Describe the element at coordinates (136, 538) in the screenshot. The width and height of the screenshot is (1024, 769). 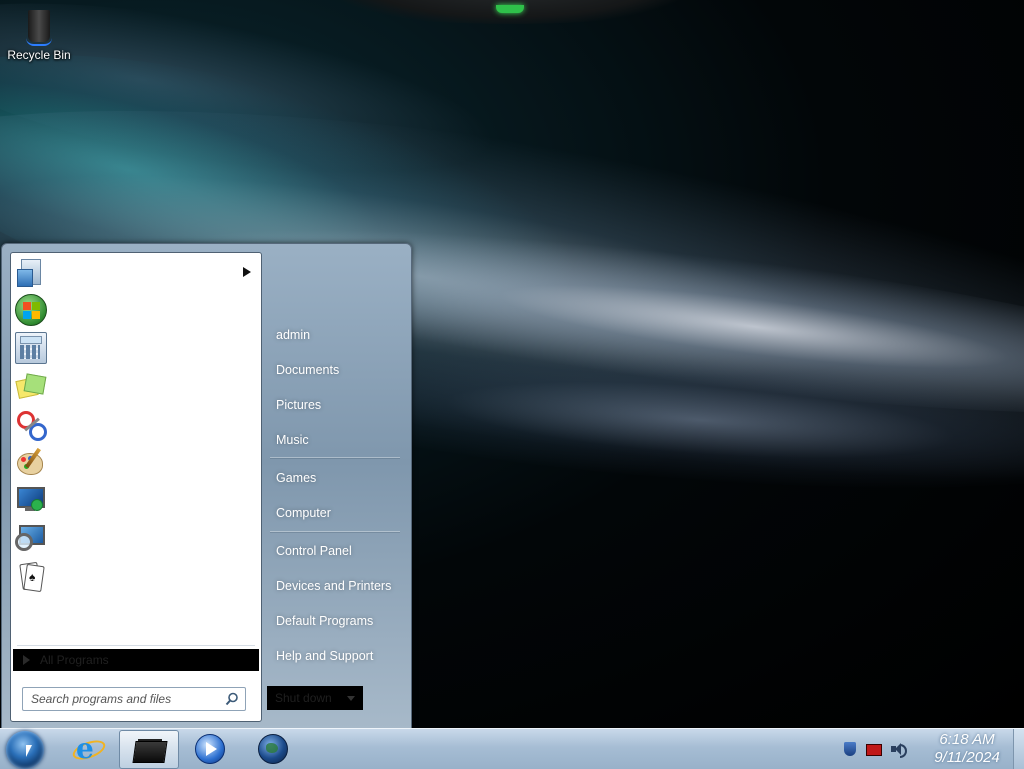
I see `program-item-magnifier` at that location.